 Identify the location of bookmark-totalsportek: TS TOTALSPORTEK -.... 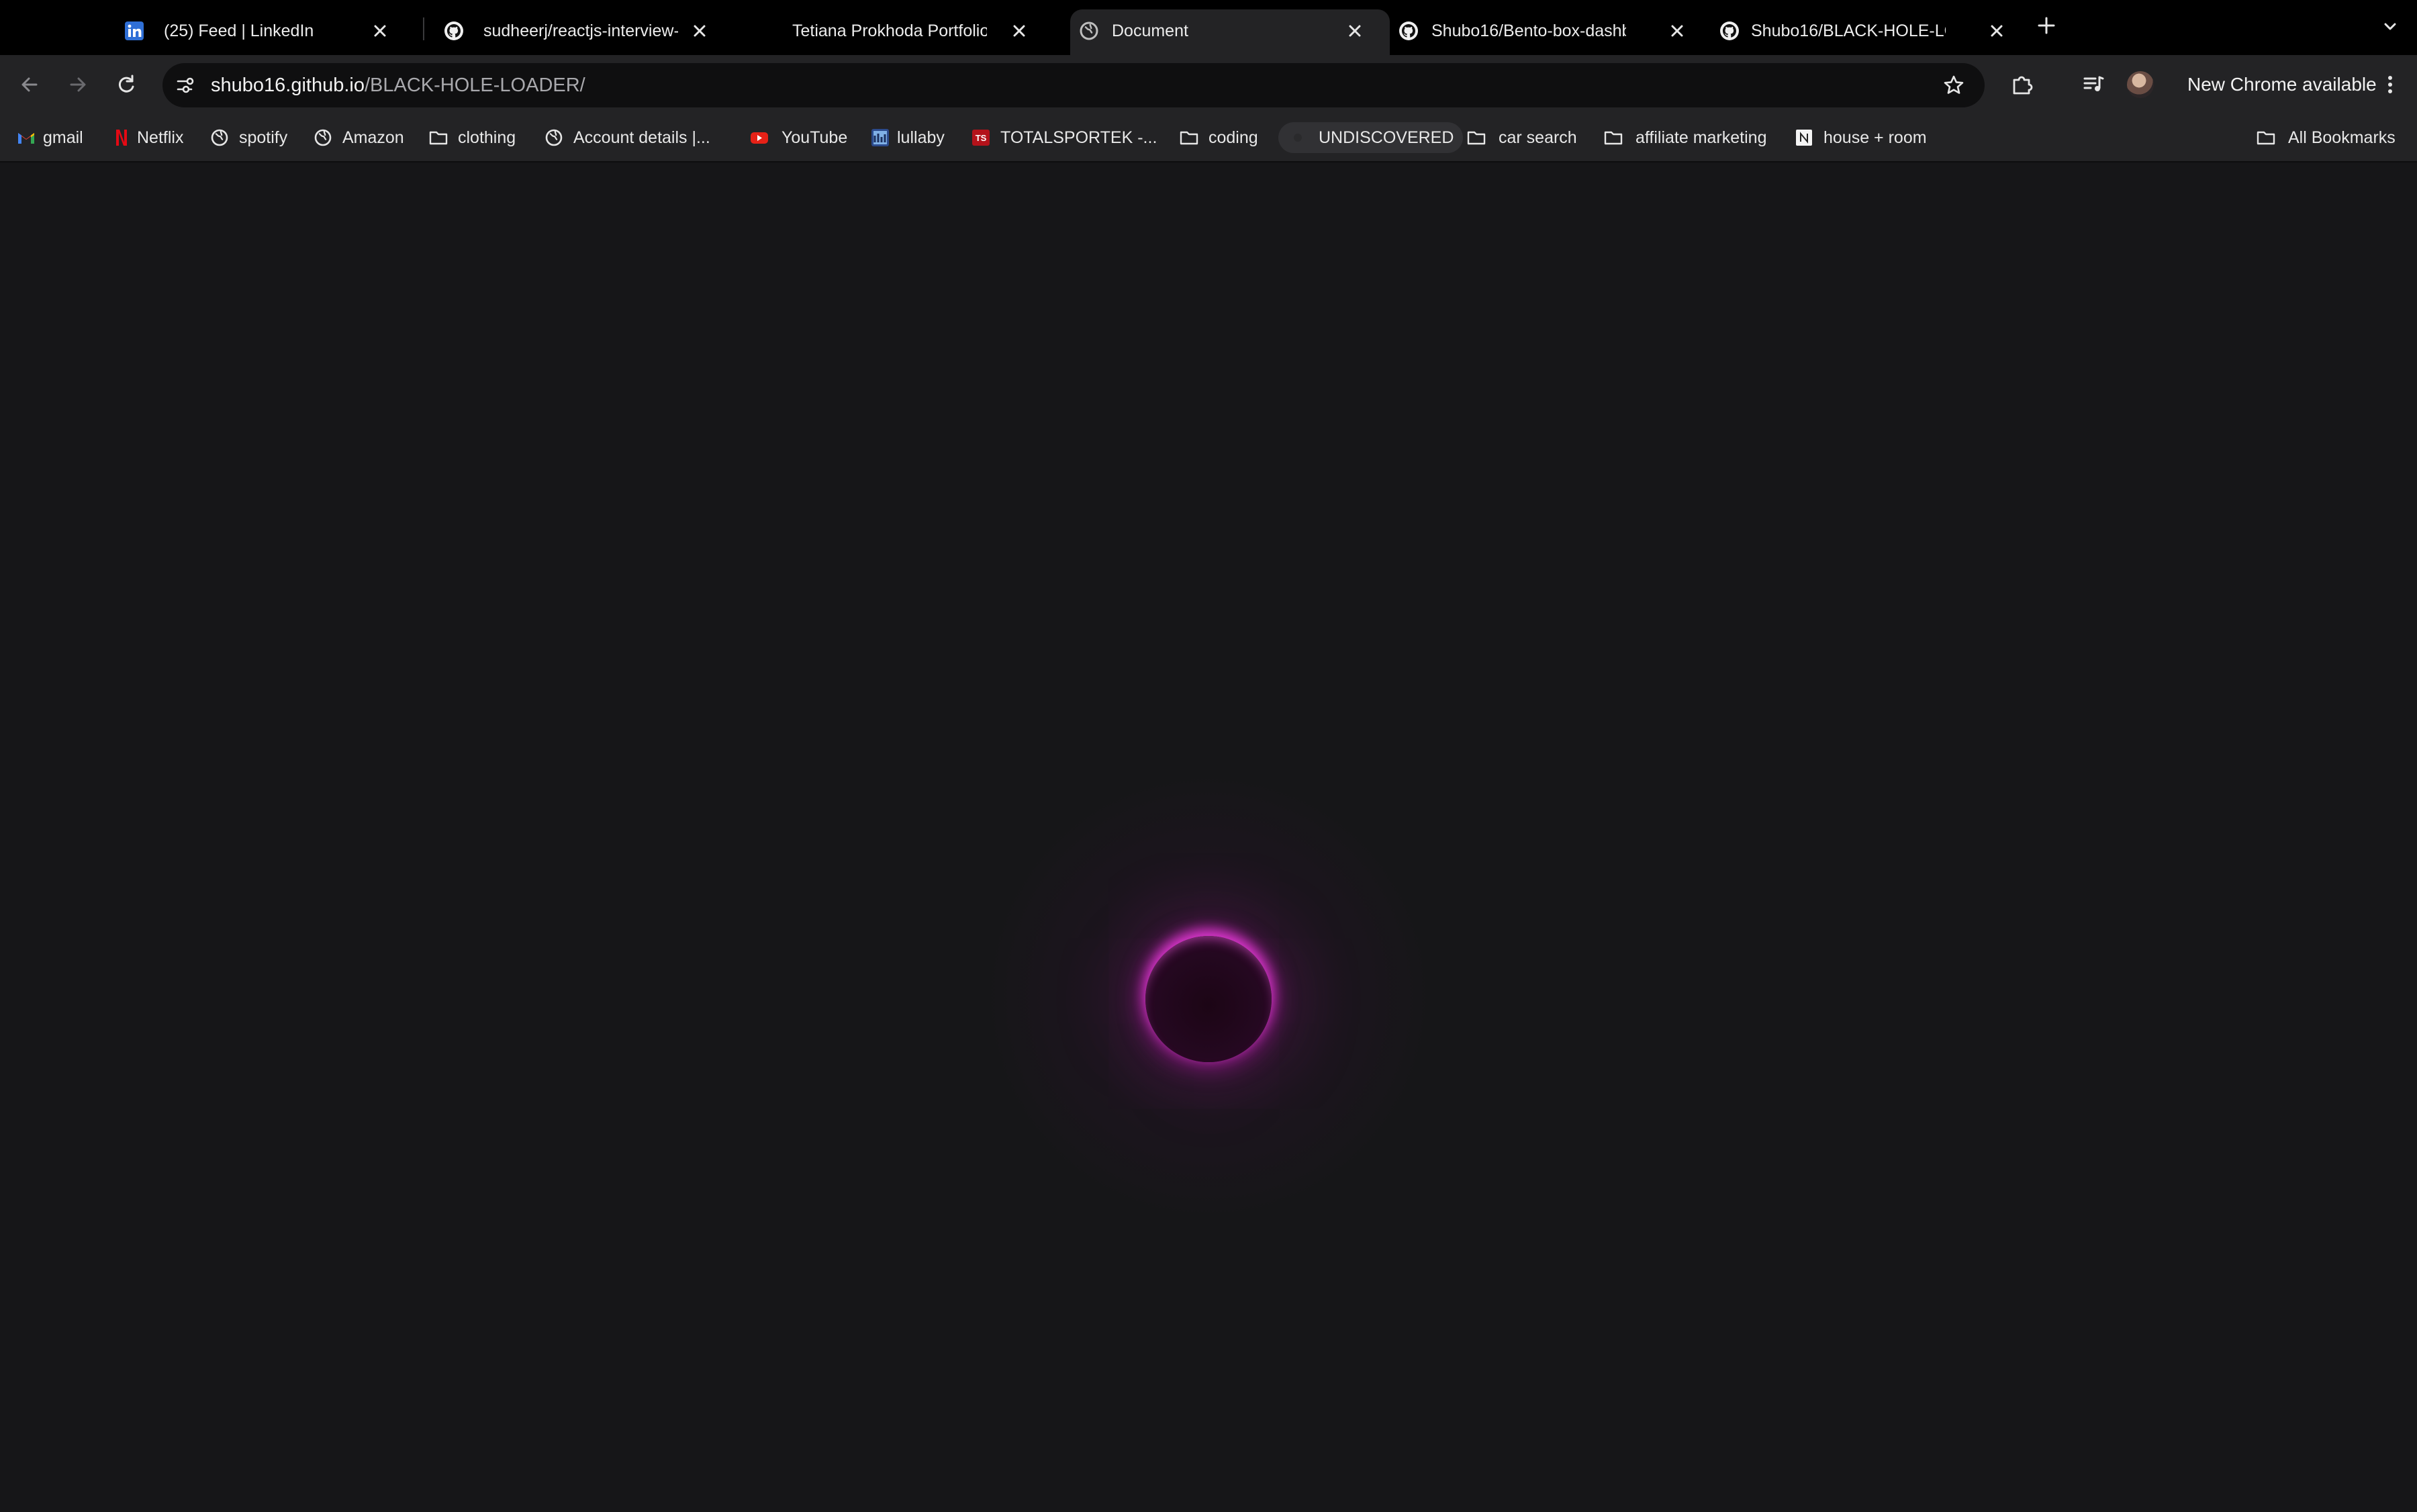
(1064, 137).